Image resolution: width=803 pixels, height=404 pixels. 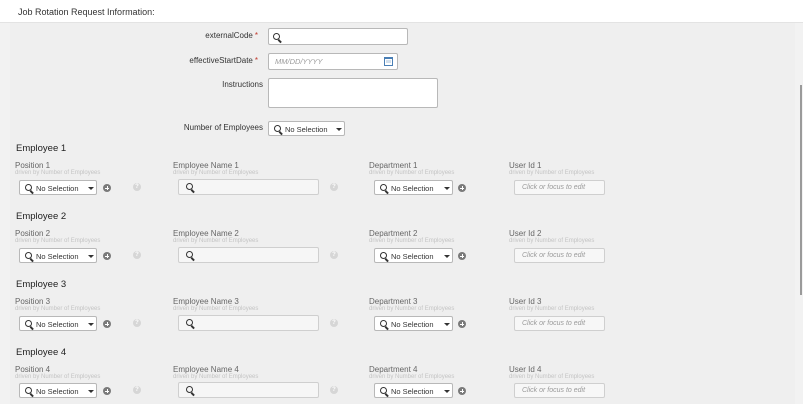 I want to click on position-label: Position 3, so click(x=33, y=301).